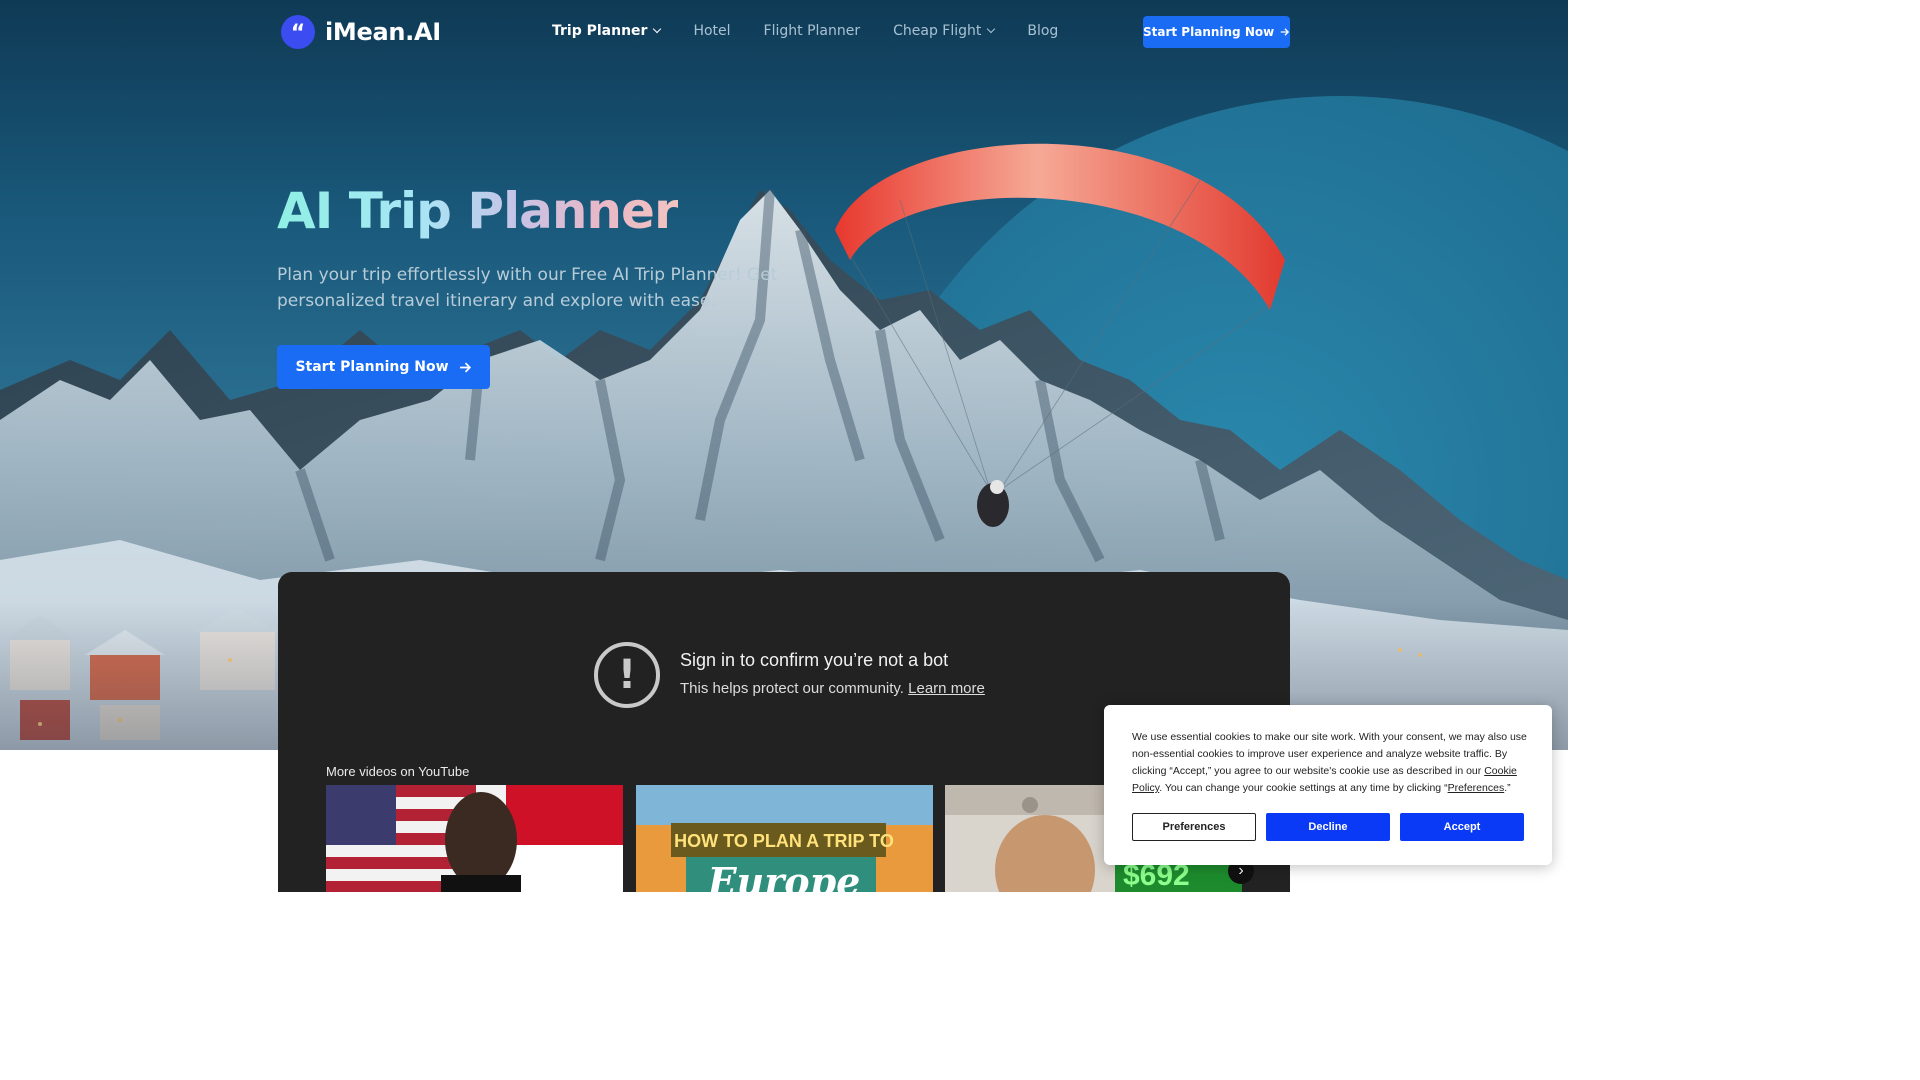 The width and height of the screenshot is (1920, 1080). What do you see at coordinates (784, 875) in the screenshot?
I see `thumbnail-caption-large: Europe` at bounding box center [784, 875].